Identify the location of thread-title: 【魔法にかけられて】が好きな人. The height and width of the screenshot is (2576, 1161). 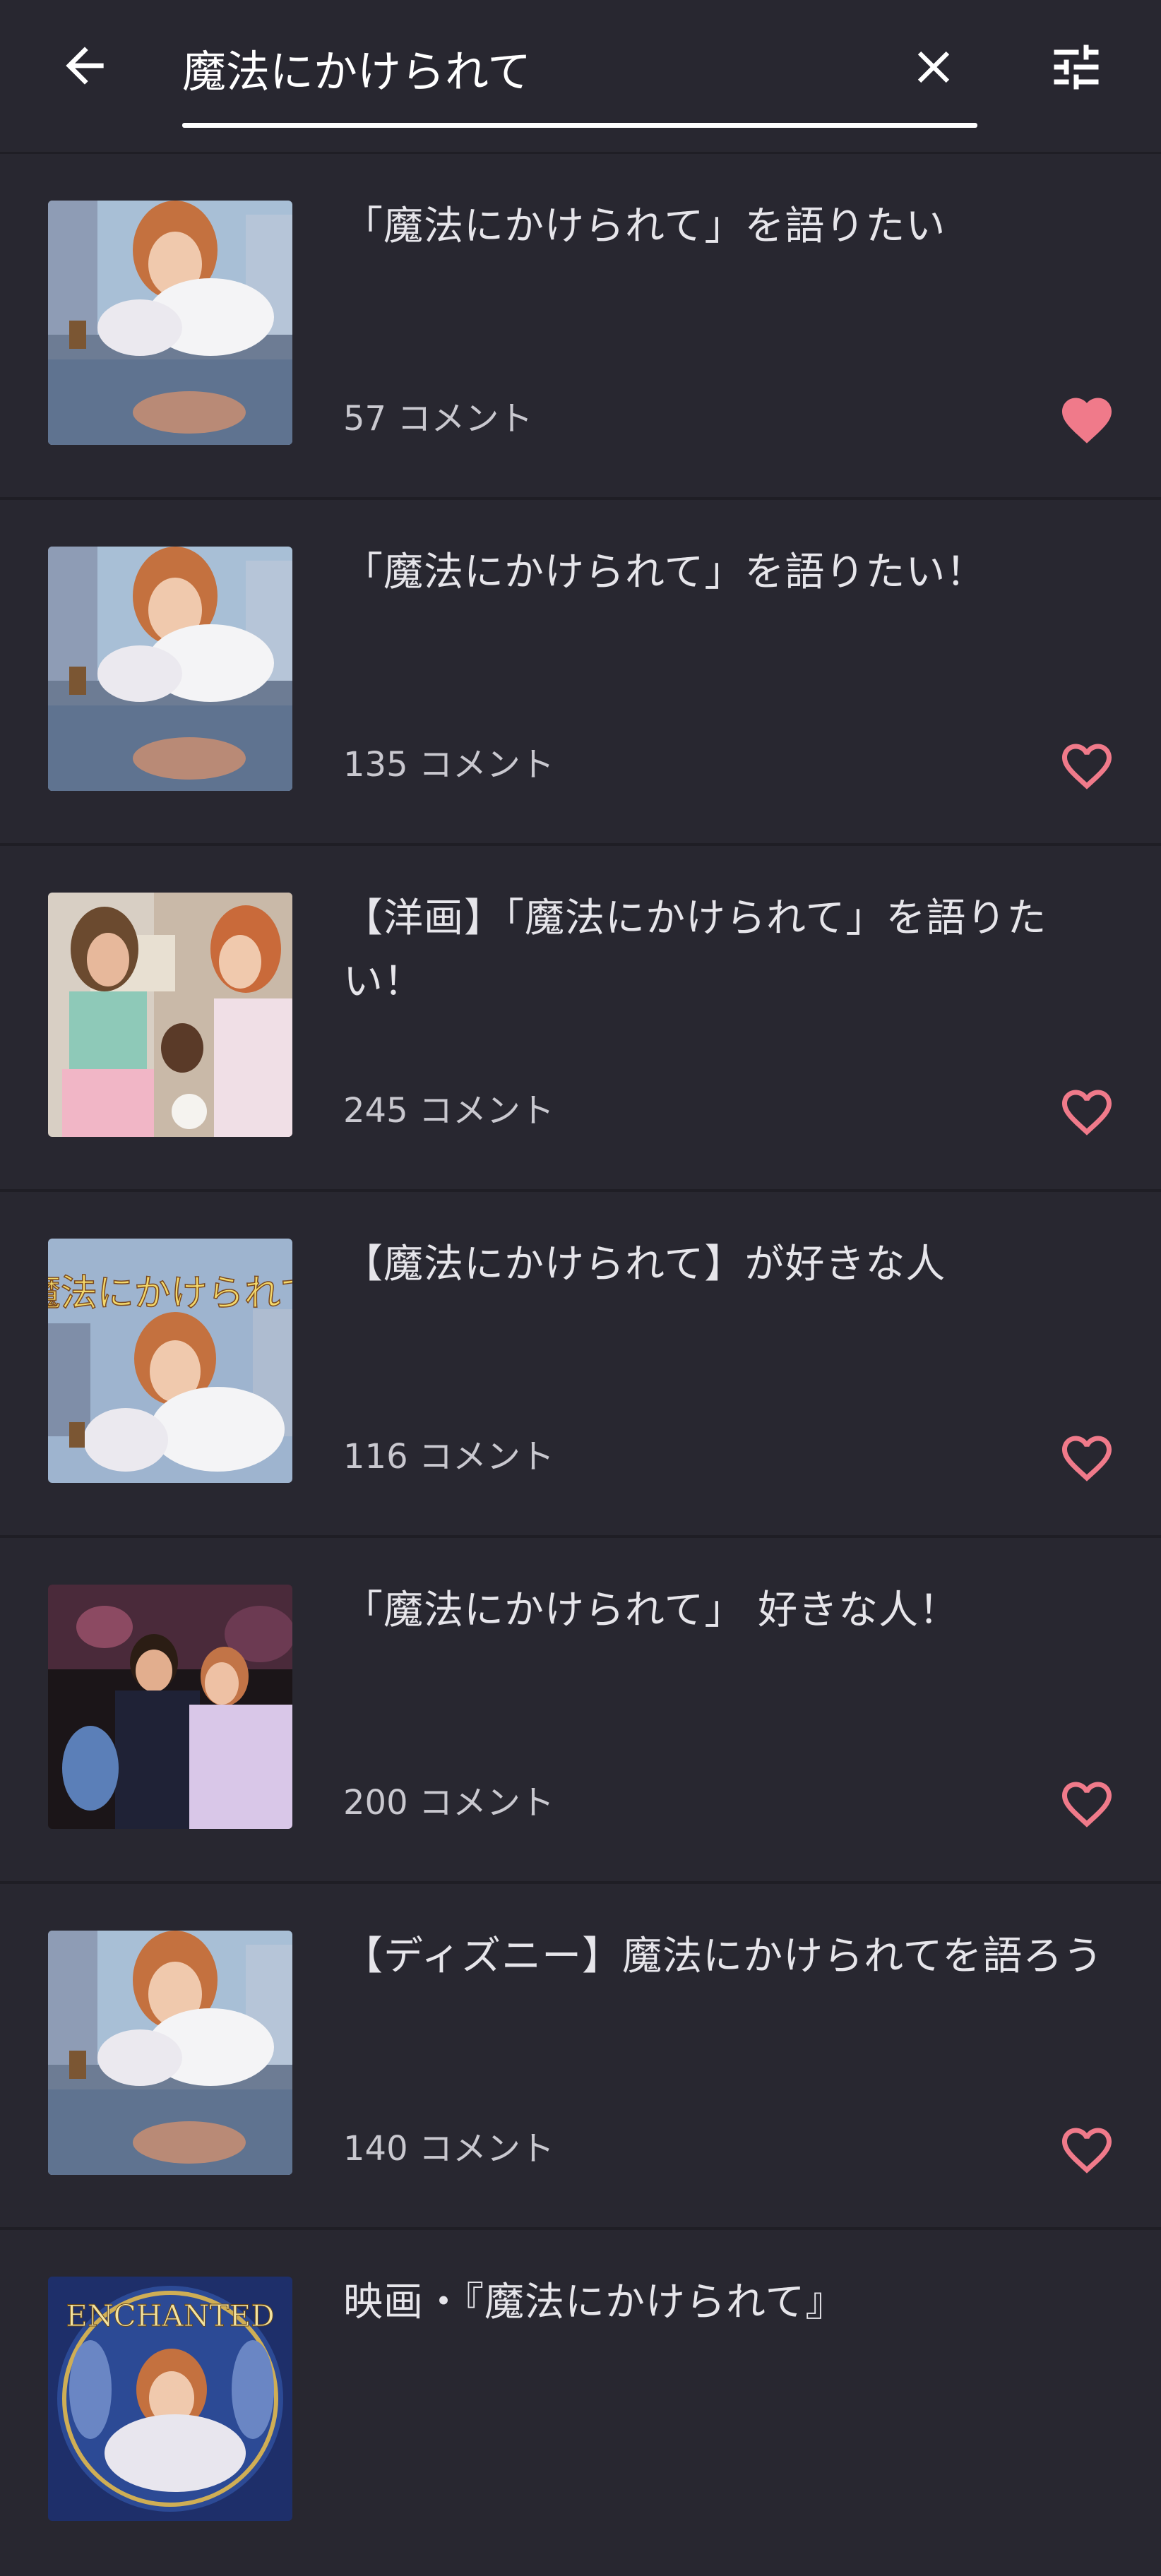
(644, 1264).